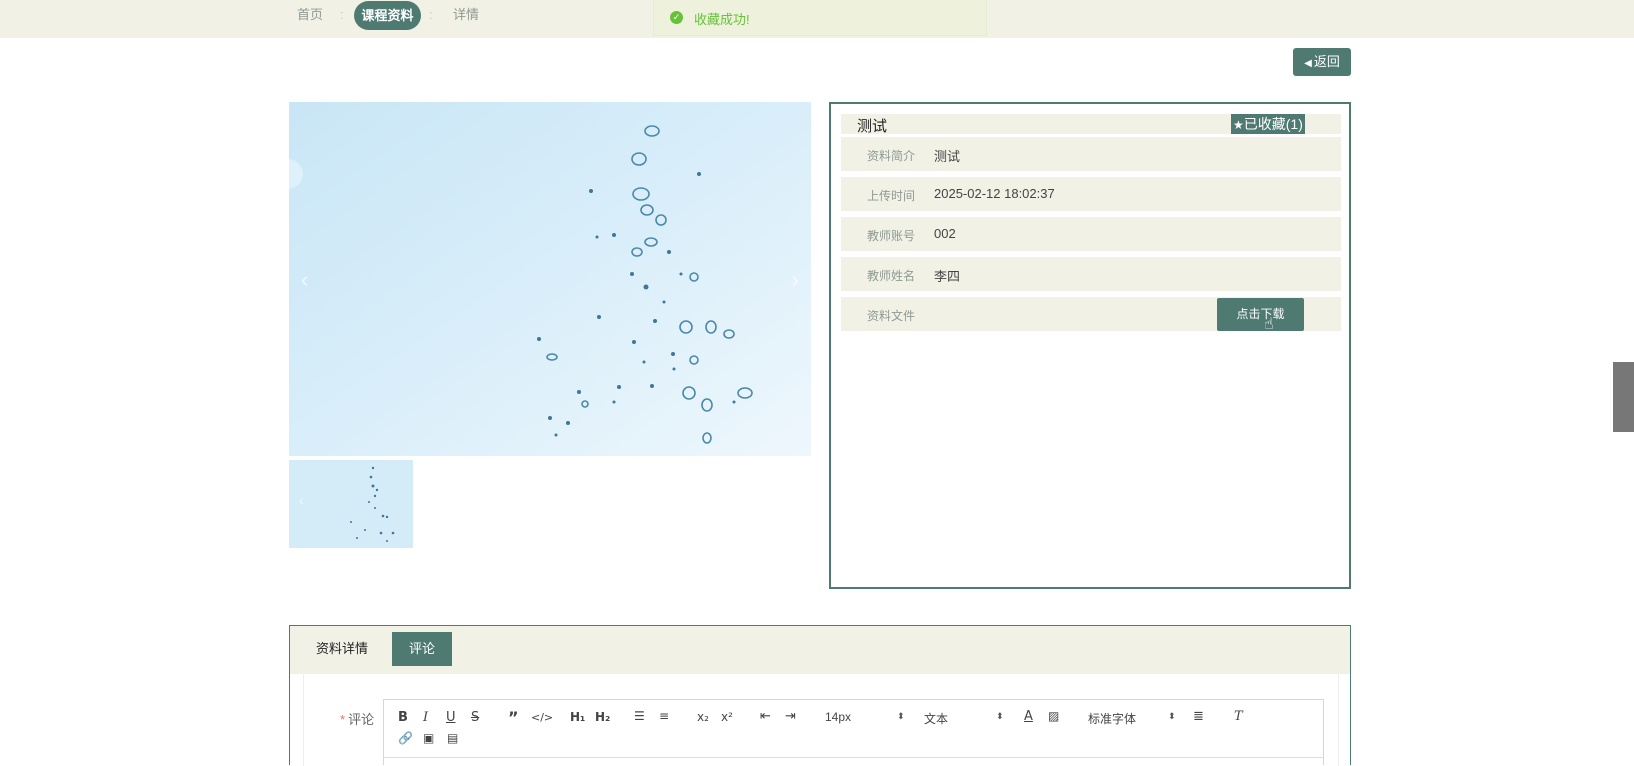  What do you see at coordinates (361, 719) in the screenshot?
I see `comment-label-text: 评论` at bounding box center [361, 719].